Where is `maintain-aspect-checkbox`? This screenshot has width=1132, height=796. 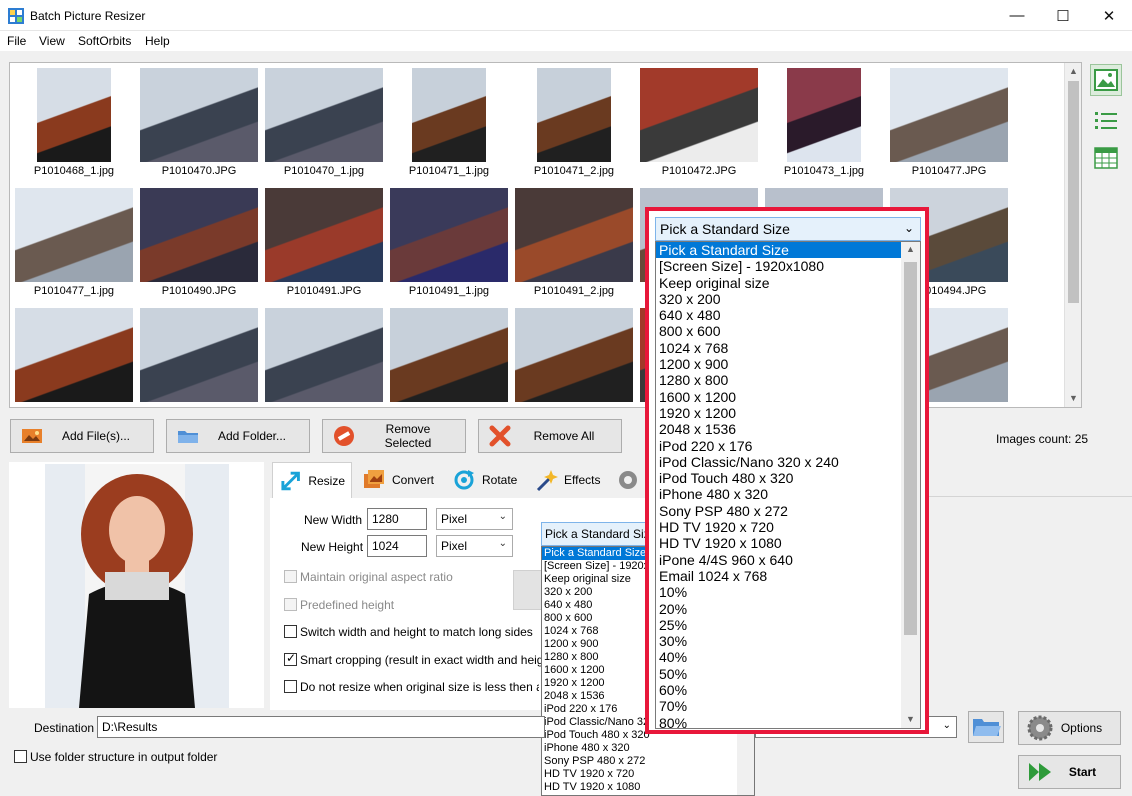 maintain-aspect-checkbox is located at coordinates (290, 577).